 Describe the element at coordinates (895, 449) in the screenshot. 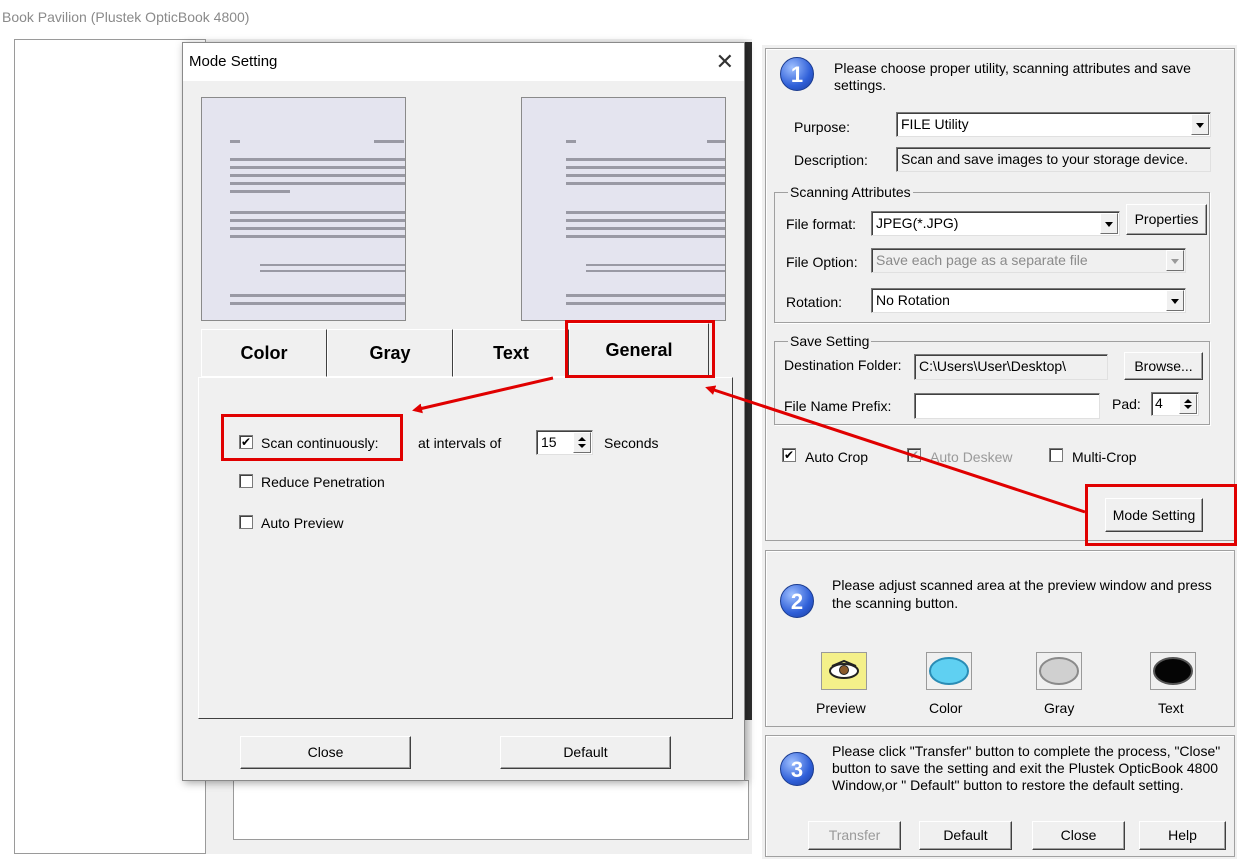

I see `arrow-to-general-tab` at that location.